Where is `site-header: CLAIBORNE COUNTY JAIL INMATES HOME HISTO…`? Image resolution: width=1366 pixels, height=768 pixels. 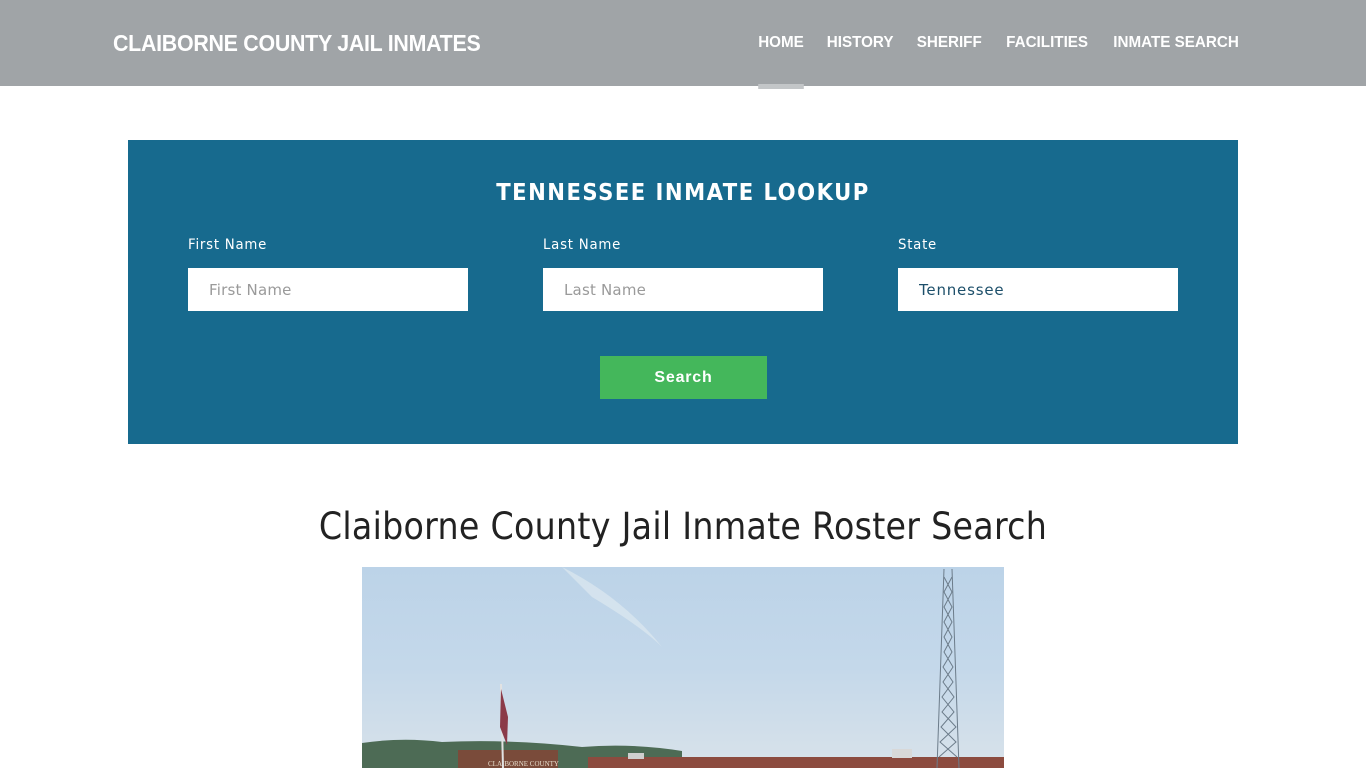
site-header: CLAIBORNE COUNTY JAIL INMATES HOME HISTO… is located at coordinates (683, 44).